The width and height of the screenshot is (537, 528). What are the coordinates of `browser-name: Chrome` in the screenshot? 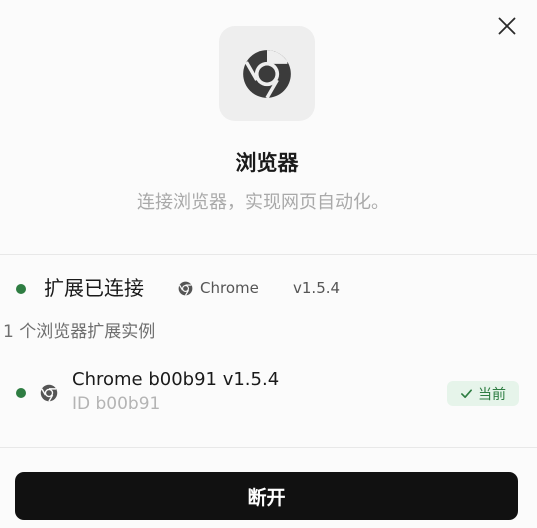 It's located at (229, 288).